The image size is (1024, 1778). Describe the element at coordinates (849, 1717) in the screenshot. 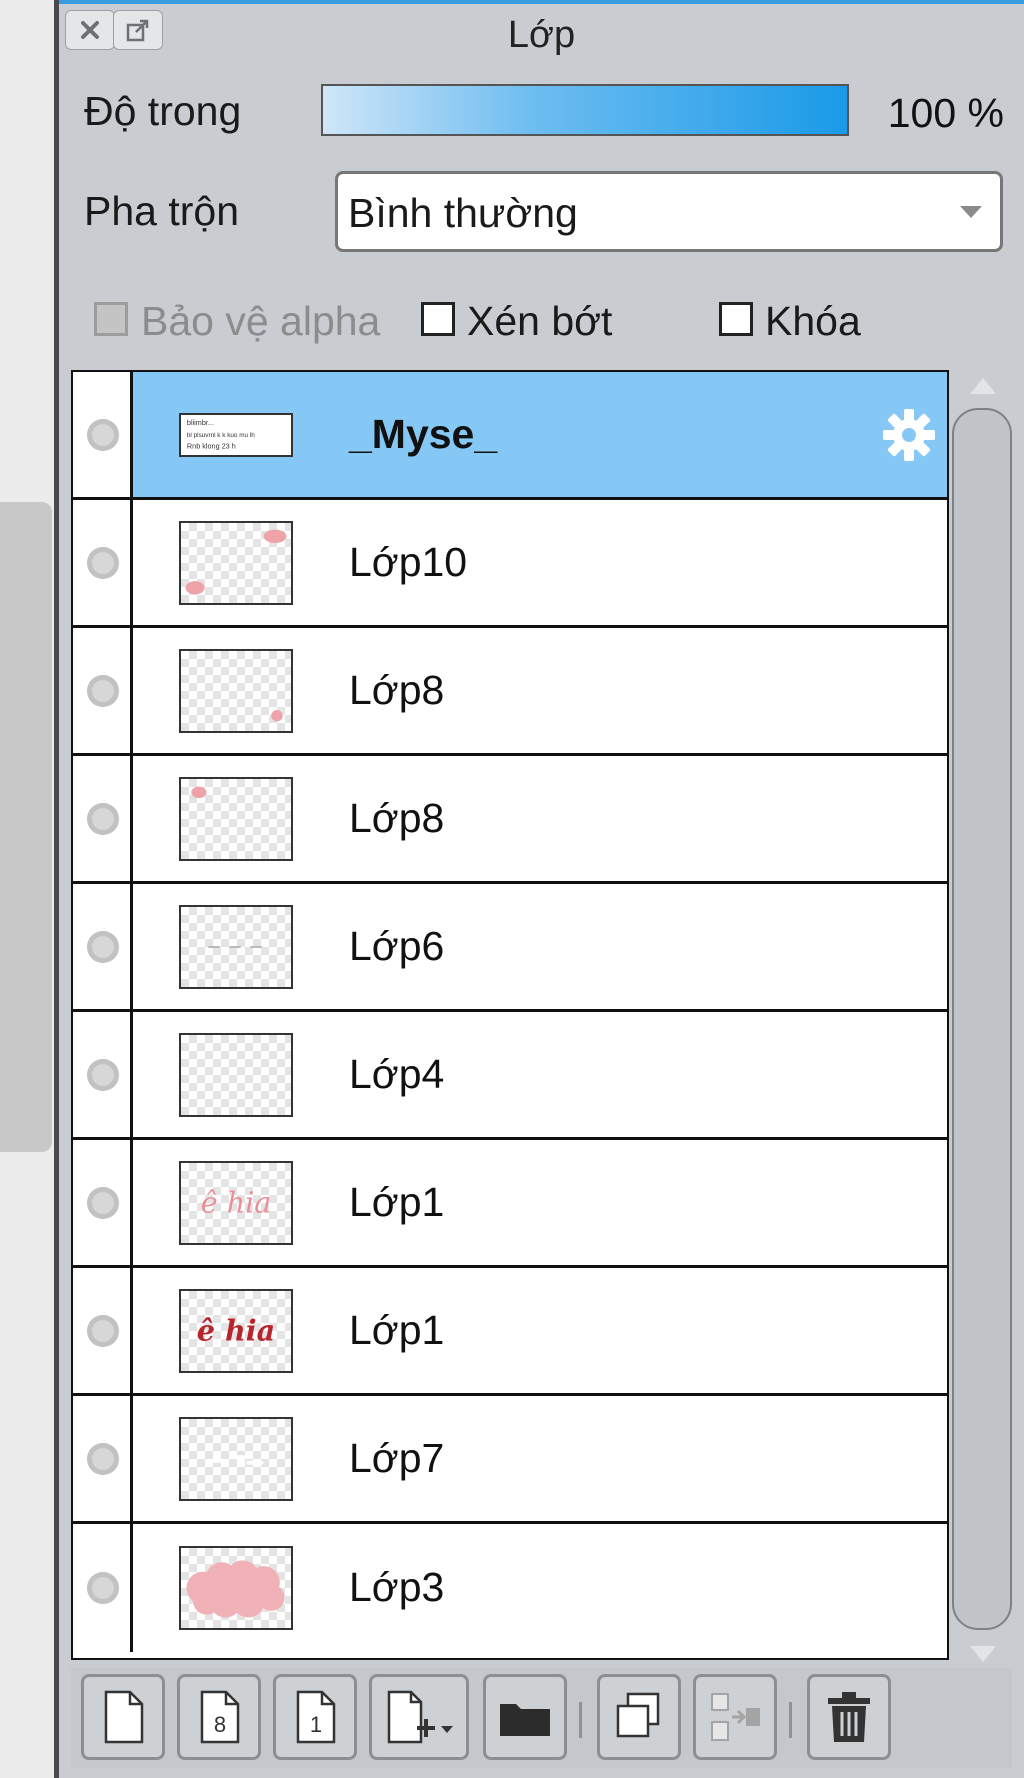

I see `delete-layer-button` at that location.